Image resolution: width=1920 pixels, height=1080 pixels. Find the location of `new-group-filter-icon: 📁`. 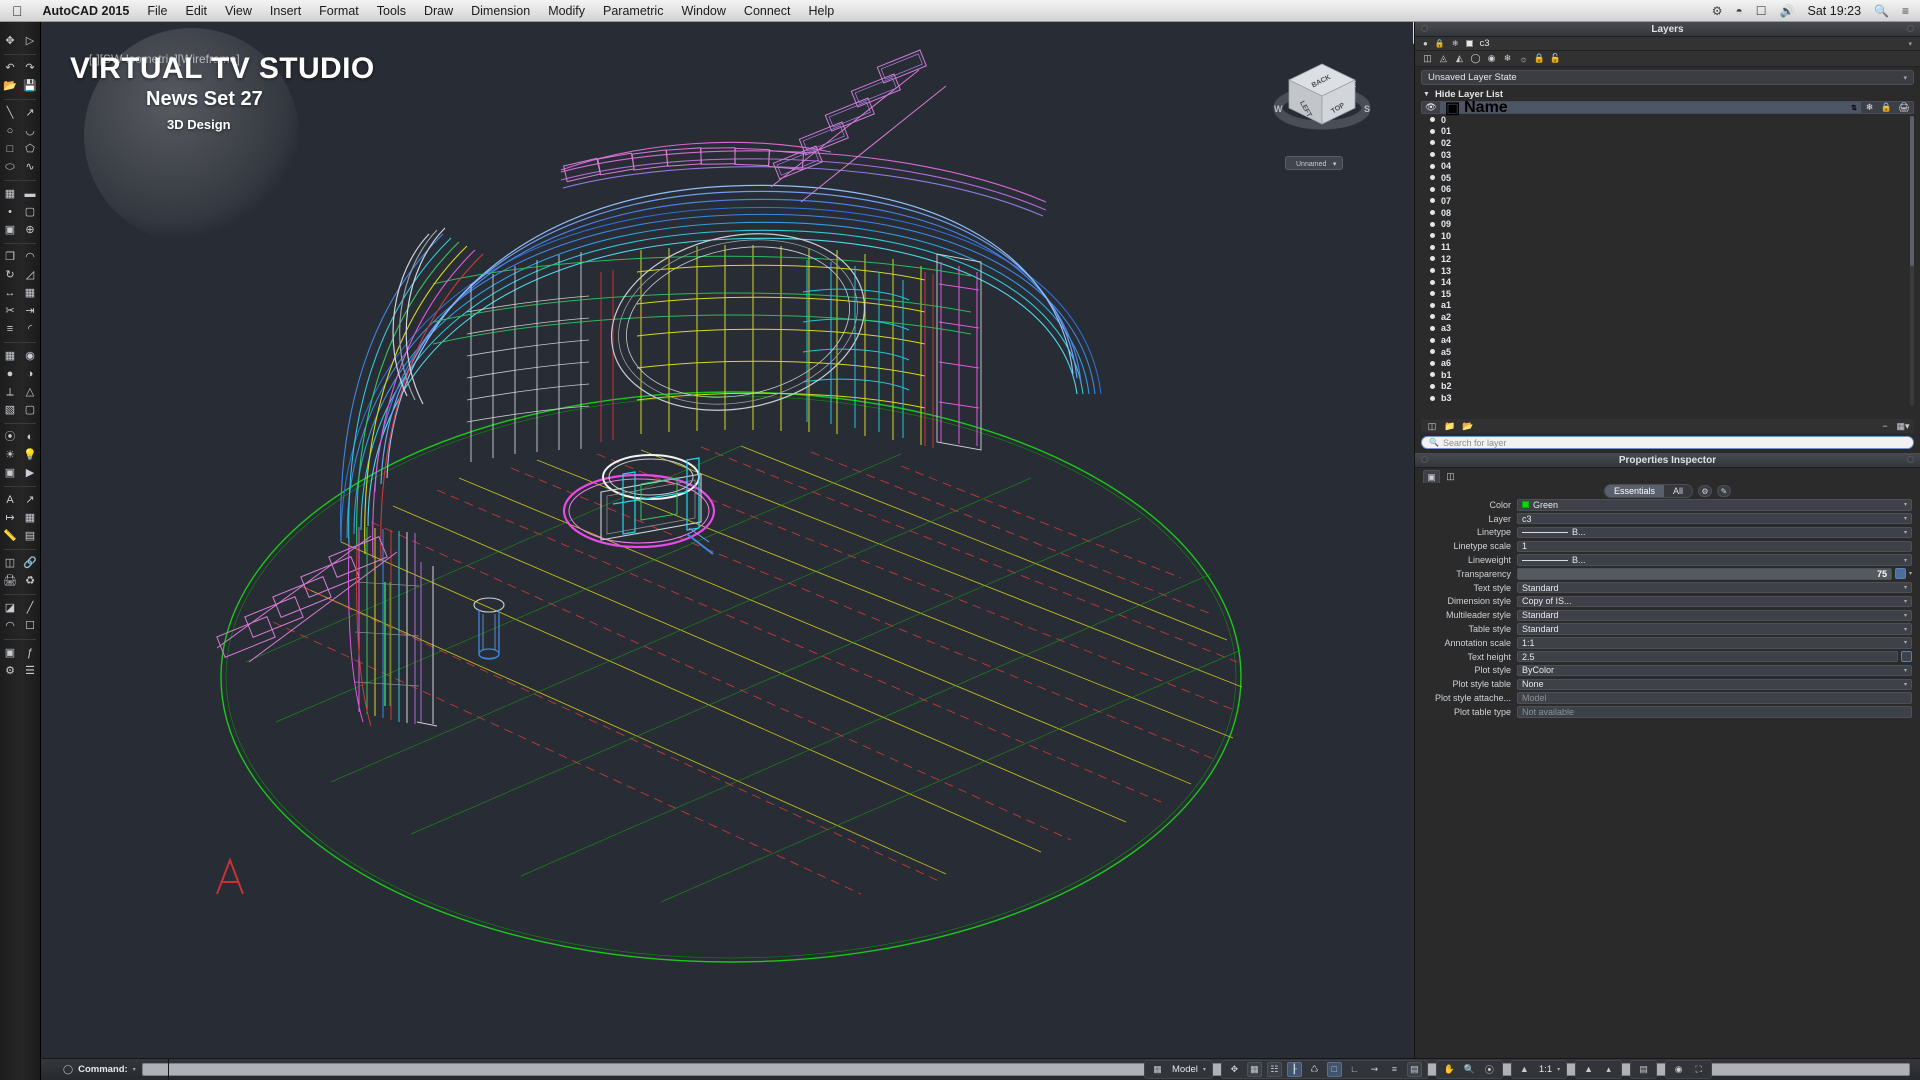

new-group-filter-icon: 📁 is located at coordinates (1450, 426).